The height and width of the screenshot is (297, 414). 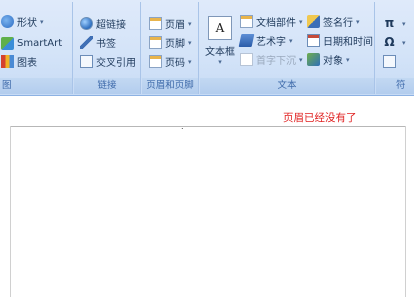 What do you see at coordinates (155, 42) in the screenshot?
I see `footer-icon` at bounding box center [155, 42].